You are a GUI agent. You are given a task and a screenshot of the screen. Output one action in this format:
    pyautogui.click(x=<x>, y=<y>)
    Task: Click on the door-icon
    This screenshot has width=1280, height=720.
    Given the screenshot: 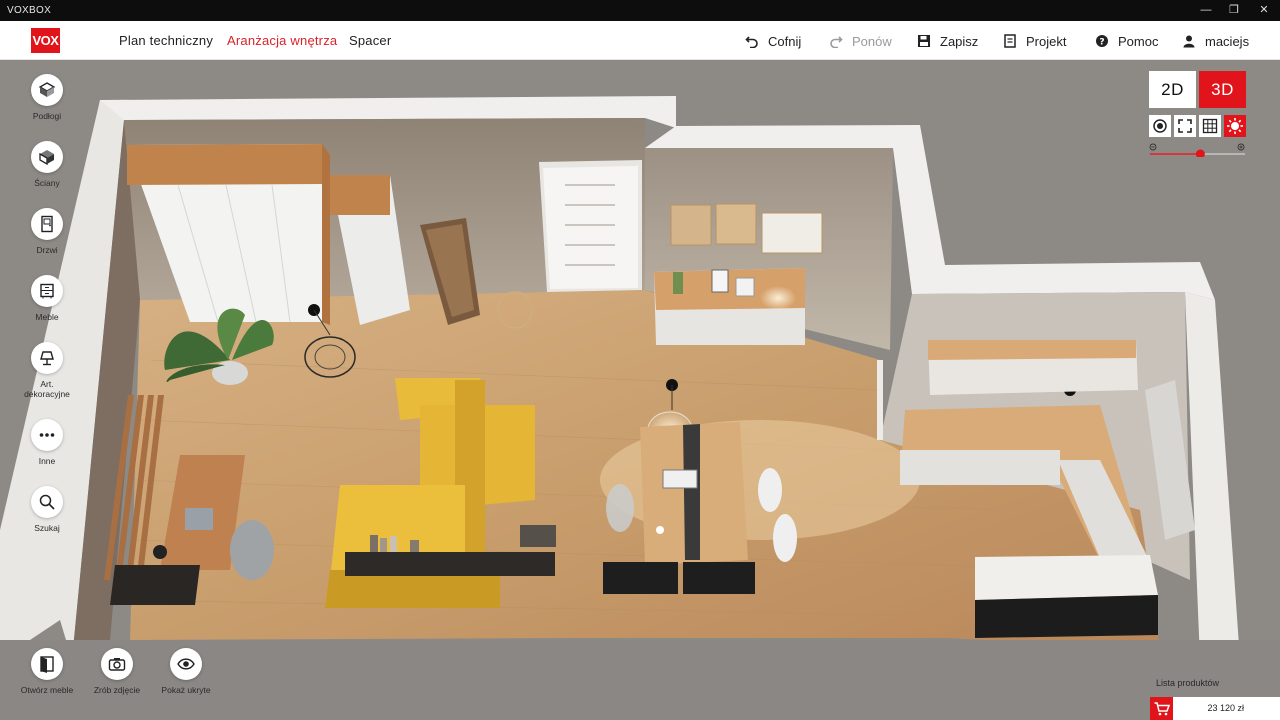 What is the action you would take?
    pyautogui.click(x=47, y=224)
    